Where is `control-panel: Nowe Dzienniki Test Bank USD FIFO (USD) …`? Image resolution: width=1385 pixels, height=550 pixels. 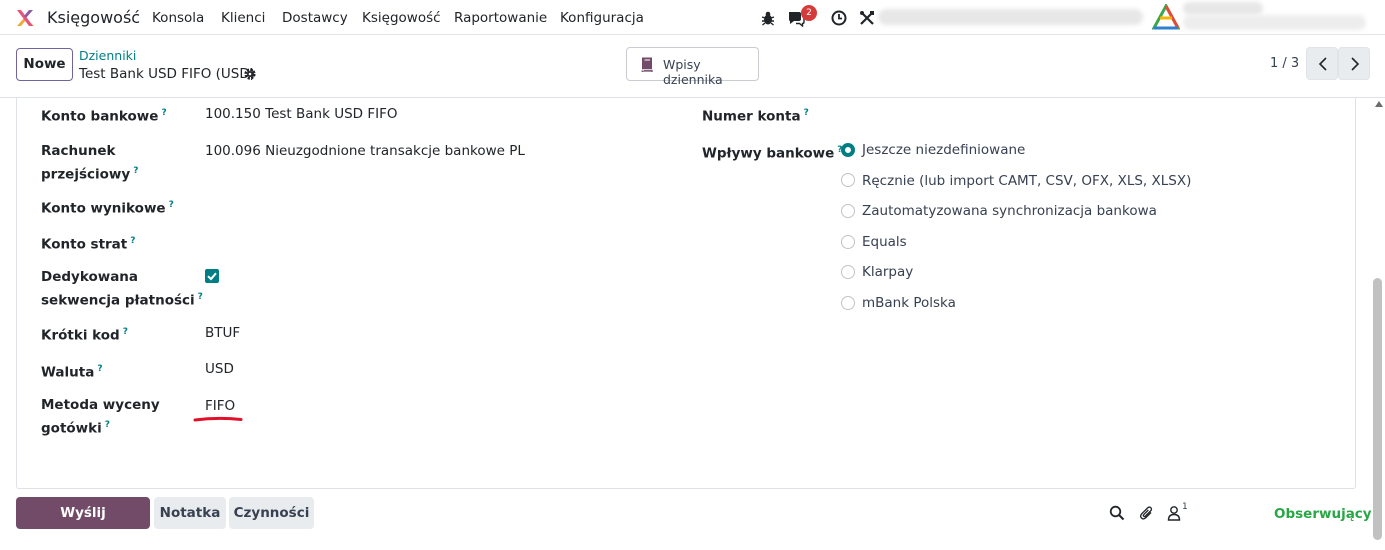
control-panel: Nowe Dzienniki Test Bank USD FIFO (USD) … is located at coordinates (692, 66).